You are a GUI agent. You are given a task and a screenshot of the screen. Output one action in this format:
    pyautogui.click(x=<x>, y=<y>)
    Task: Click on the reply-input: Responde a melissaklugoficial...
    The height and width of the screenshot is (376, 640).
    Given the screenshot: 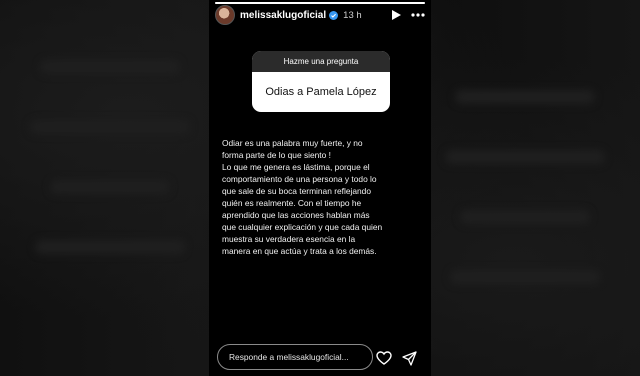 What is the action you would take?
    pyautogui.click(x=295, y=357)
    